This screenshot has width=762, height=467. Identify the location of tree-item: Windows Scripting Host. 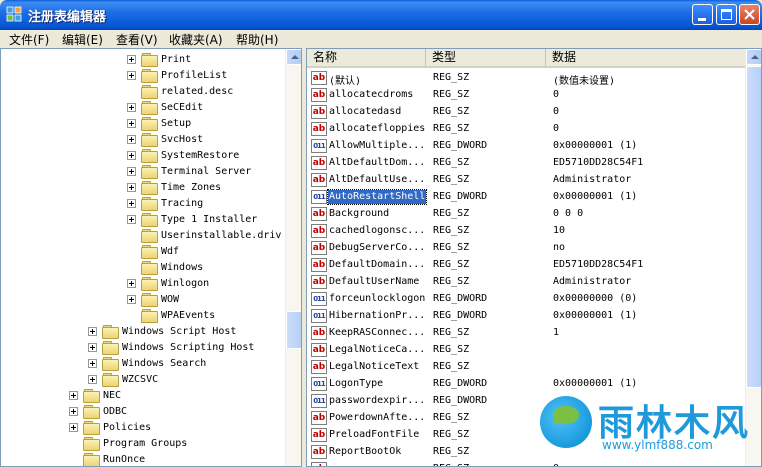
(171, 347).